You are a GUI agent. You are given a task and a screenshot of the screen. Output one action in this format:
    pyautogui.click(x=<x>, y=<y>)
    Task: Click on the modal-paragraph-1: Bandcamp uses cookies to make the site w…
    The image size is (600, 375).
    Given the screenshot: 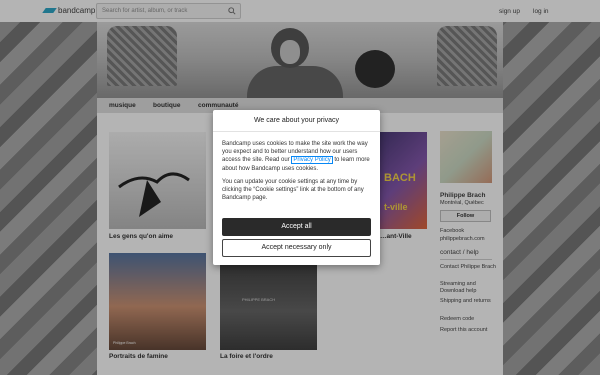 What is the action you would take?
    pyautogui.click(x=297, y=156)
    